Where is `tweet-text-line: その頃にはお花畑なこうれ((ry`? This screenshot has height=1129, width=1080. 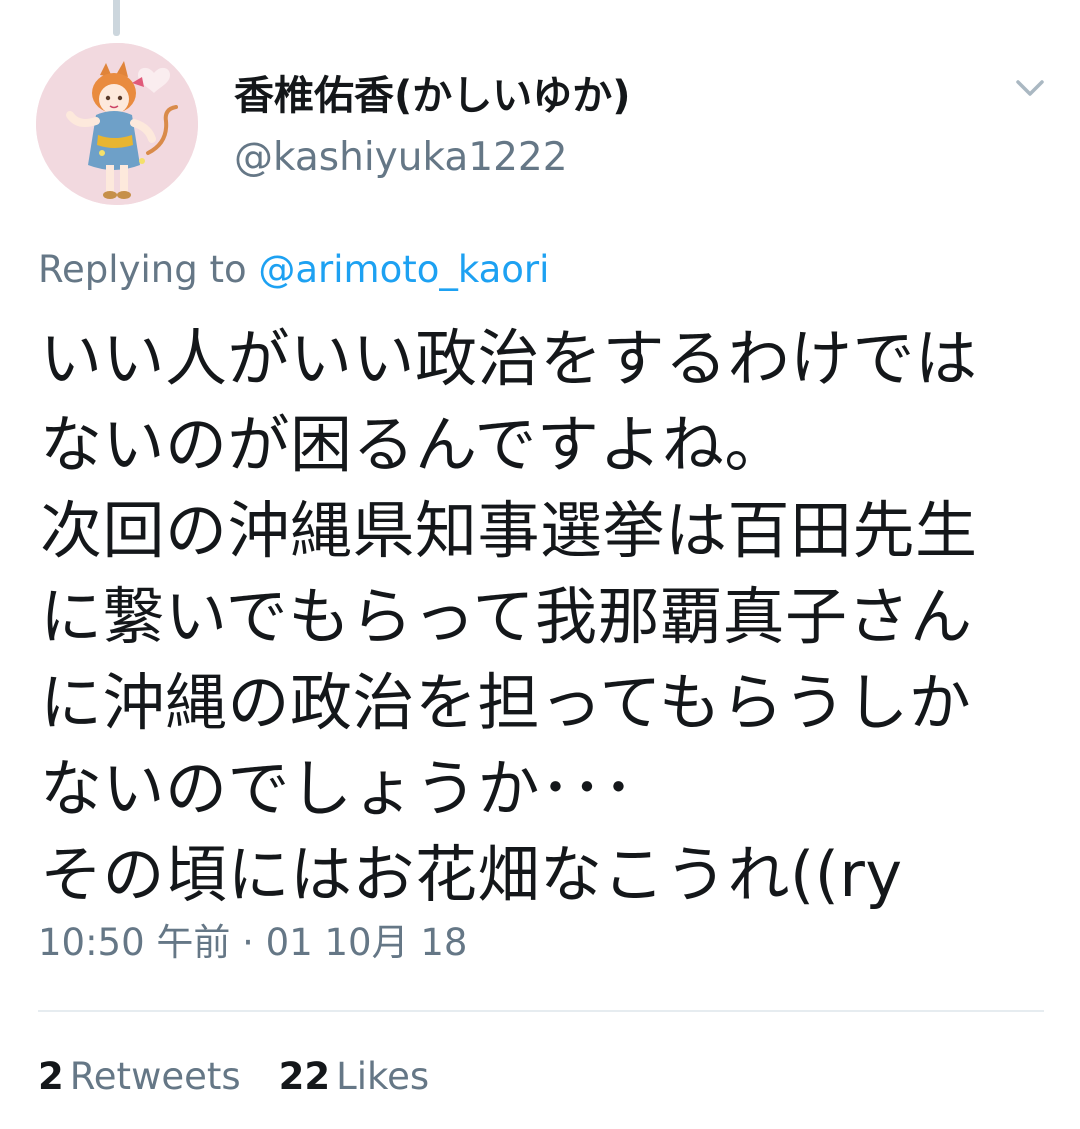 tweet-text-line: その頃にはお花畑なこうれ((ry is located at coordinates (471, 874).